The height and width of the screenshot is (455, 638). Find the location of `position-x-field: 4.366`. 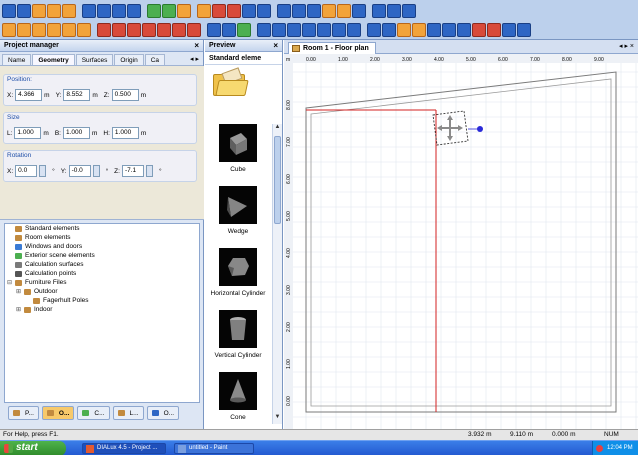

position-x-field: 4.366 is located at coordinates (29, 95).